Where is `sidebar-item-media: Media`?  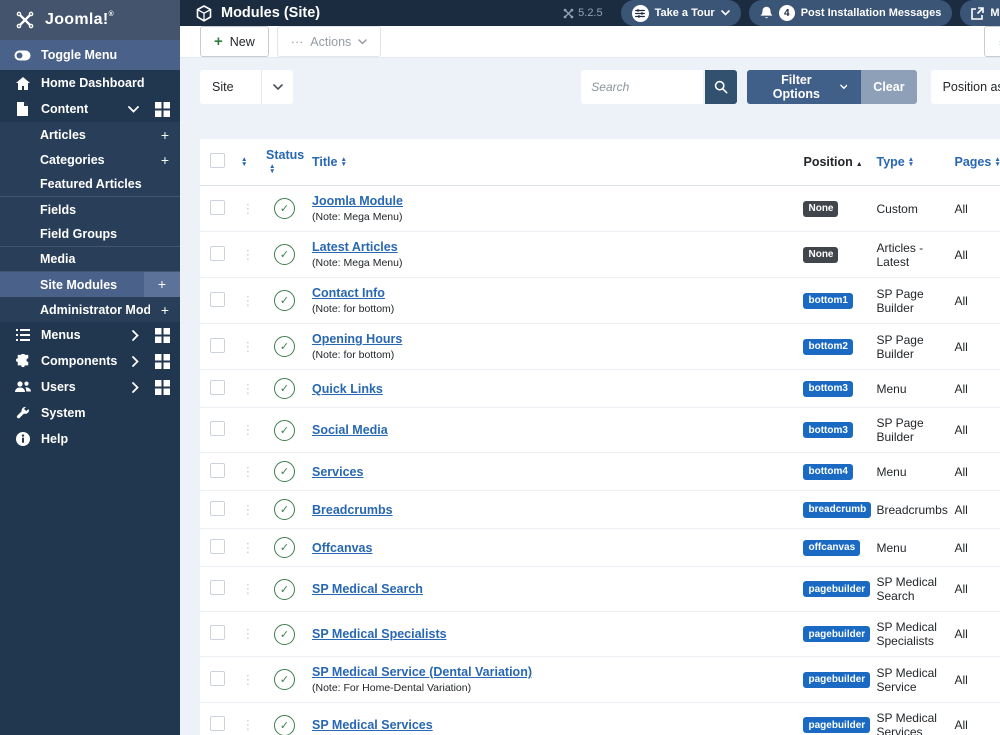
sidebar-item-media: Media is located at coordinates (90, 259).